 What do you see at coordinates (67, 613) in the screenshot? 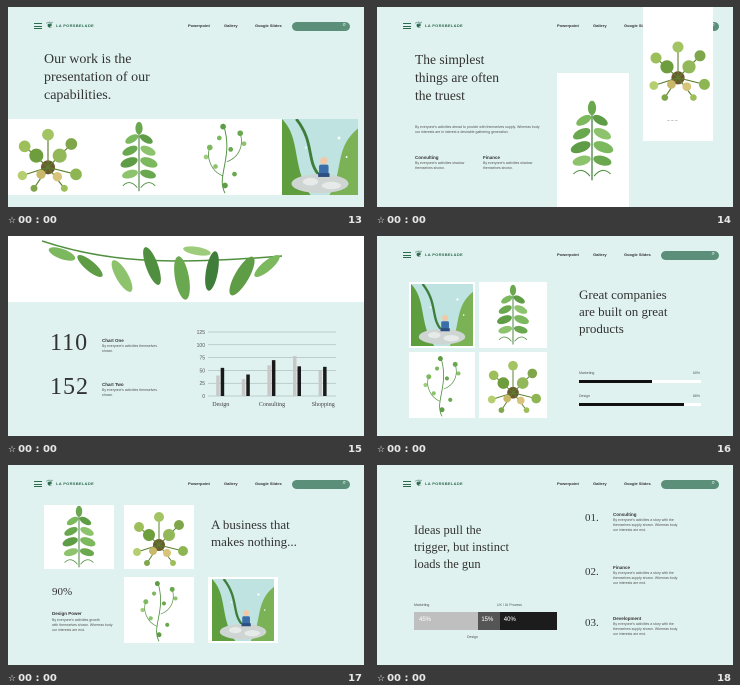
I see `sub-title: Design Power` at bounding box center [67, 613].